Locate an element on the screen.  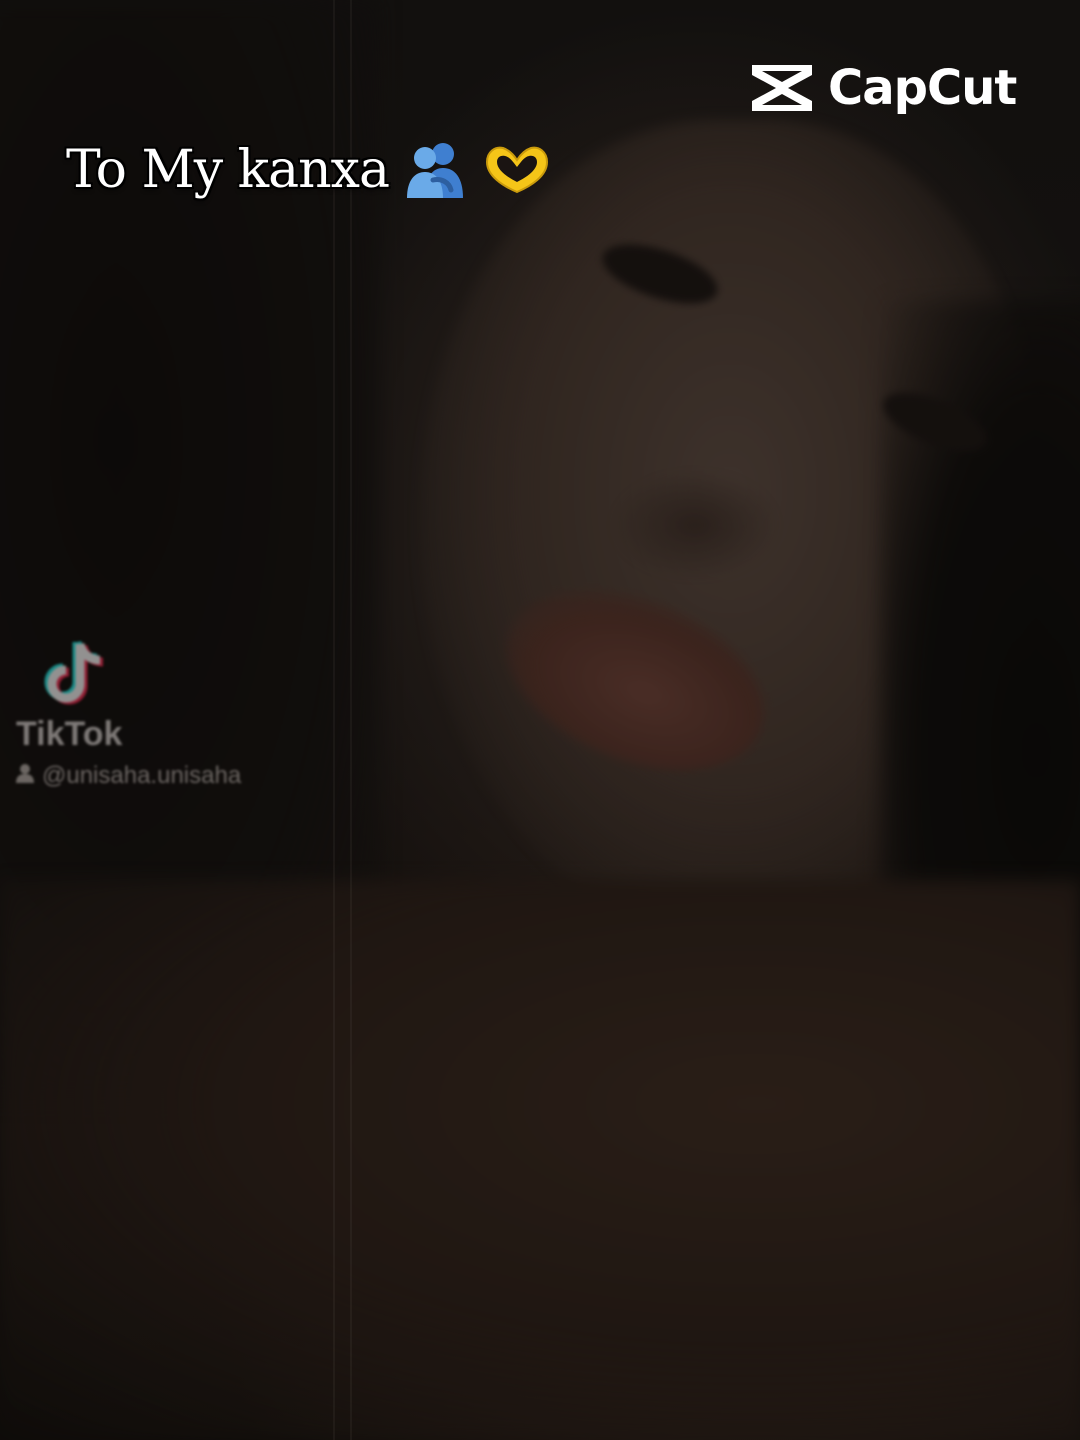
tiktok-note-icon is located at coordinates (141, 675).